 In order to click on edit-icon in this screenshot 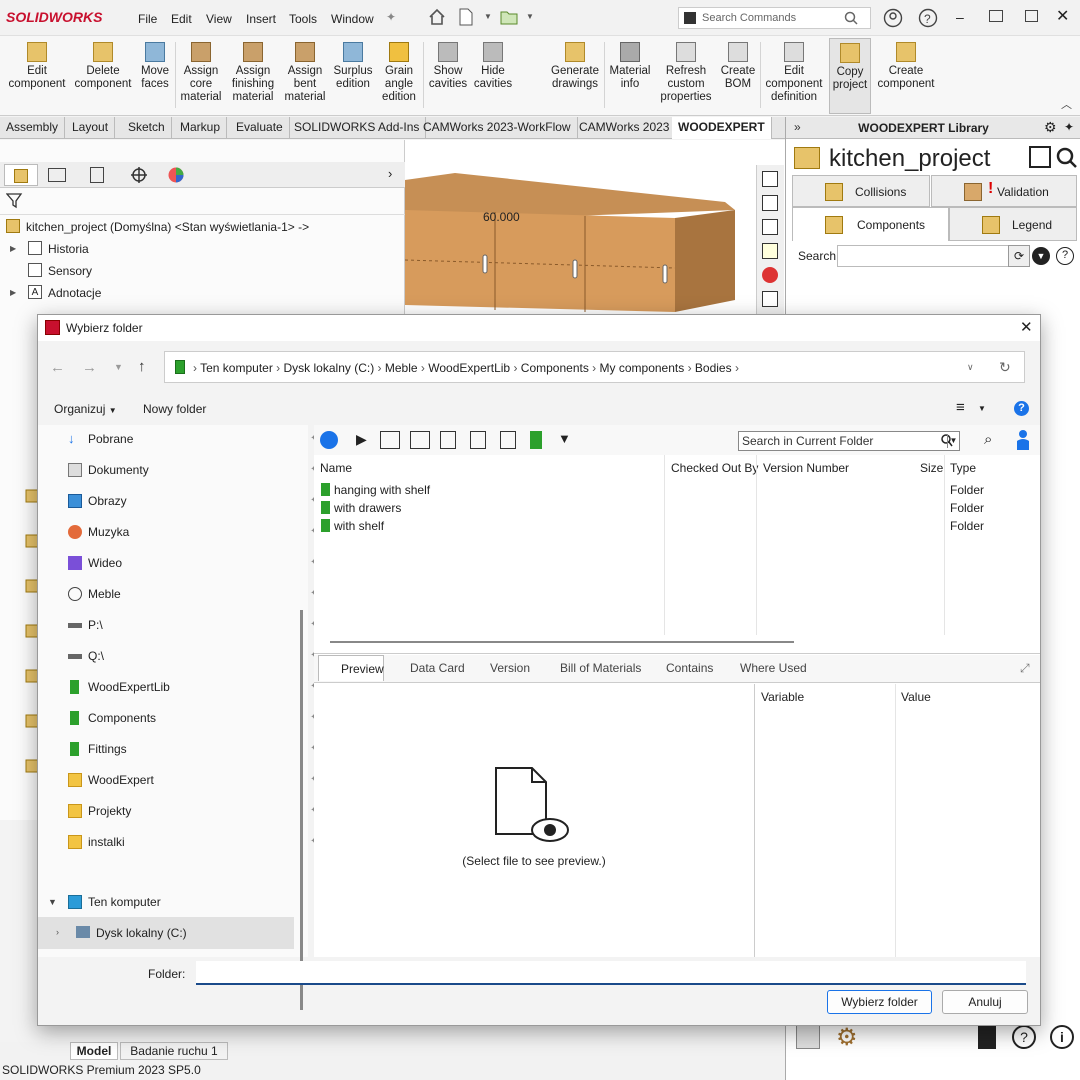, I will do `click(1040, 157)`.